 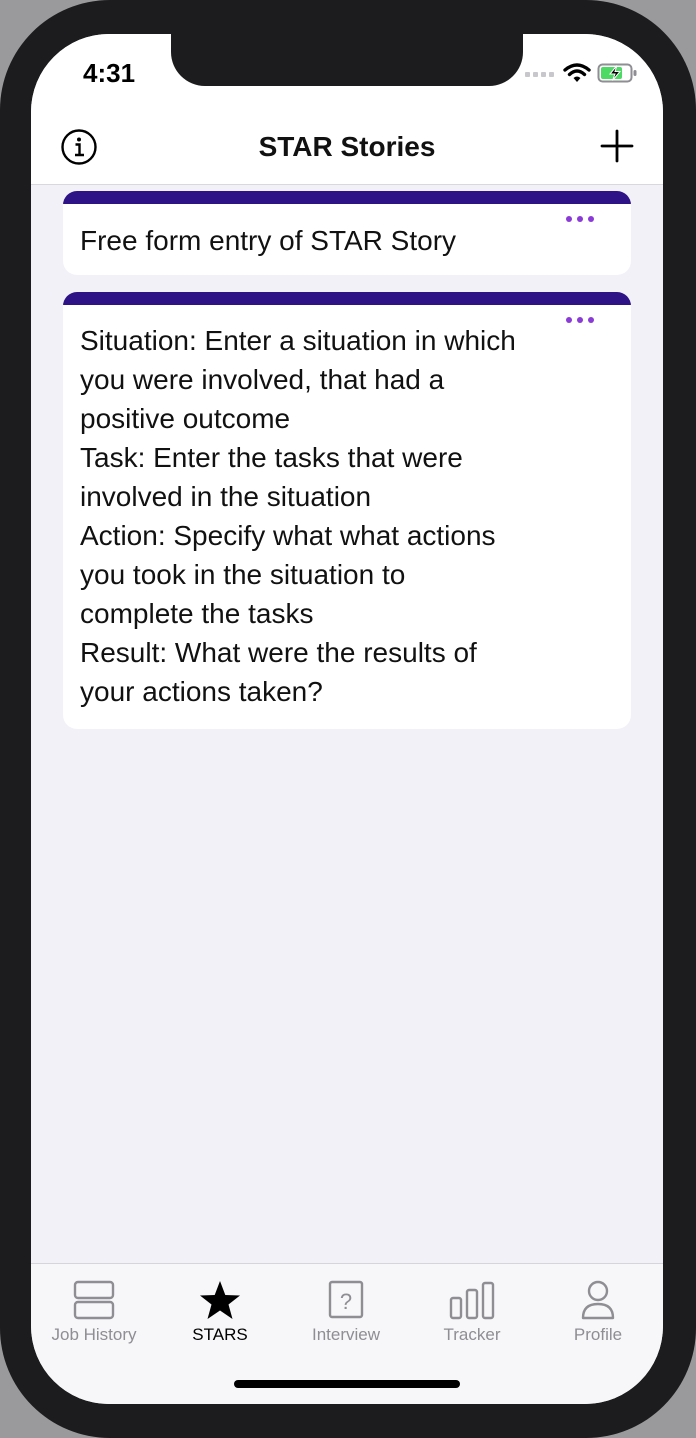 I want to click on question-icon: ?, so click(x=346, y=1299).